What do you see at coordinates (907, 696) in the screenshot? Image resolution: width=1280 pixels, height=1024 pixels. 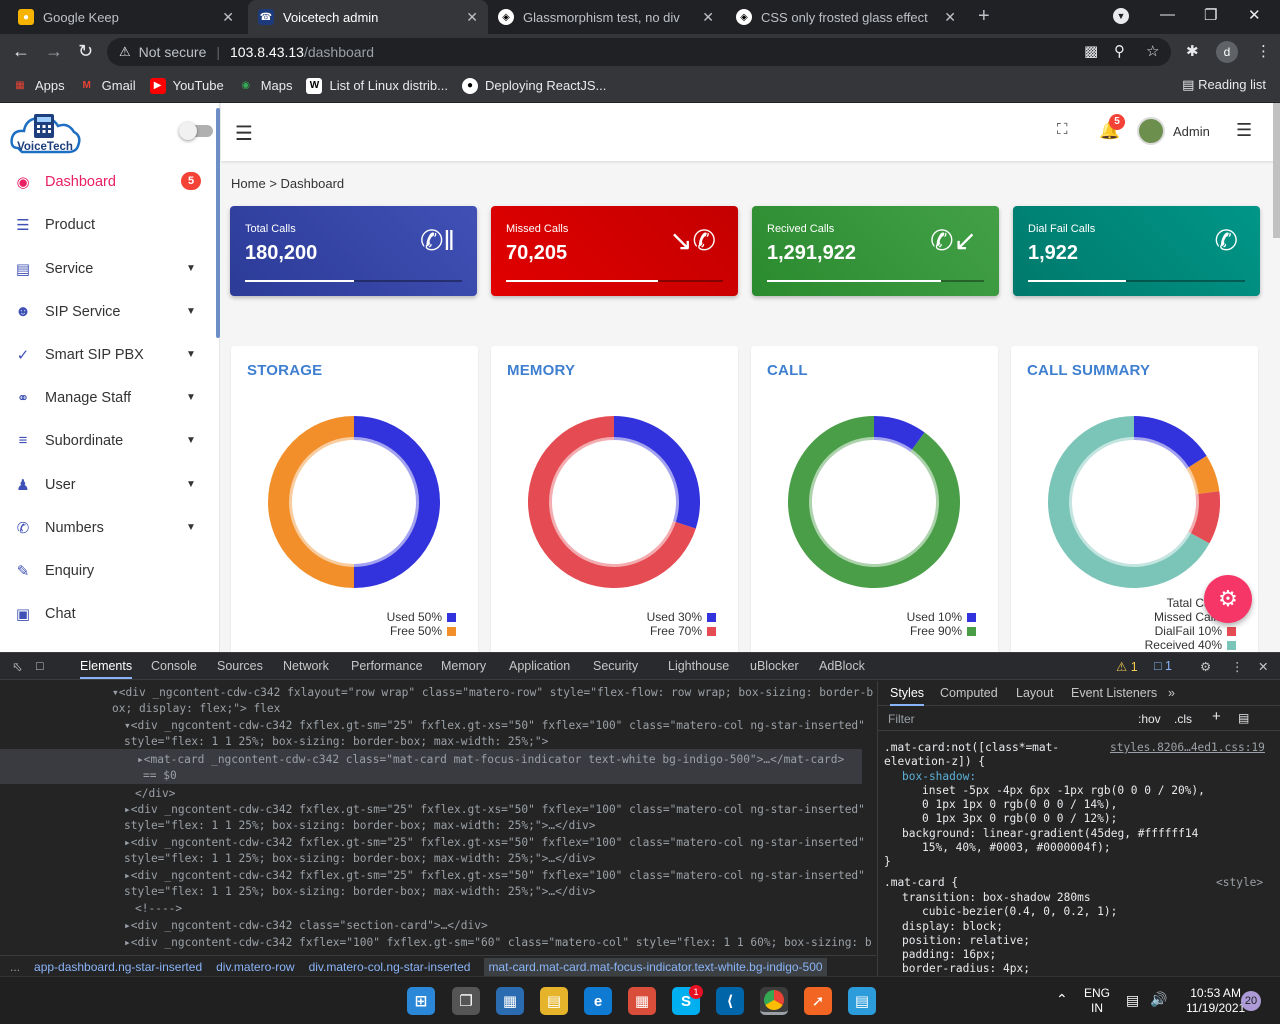 I see `styles-tab-styles: Styles` at bounding box center [907, 696].